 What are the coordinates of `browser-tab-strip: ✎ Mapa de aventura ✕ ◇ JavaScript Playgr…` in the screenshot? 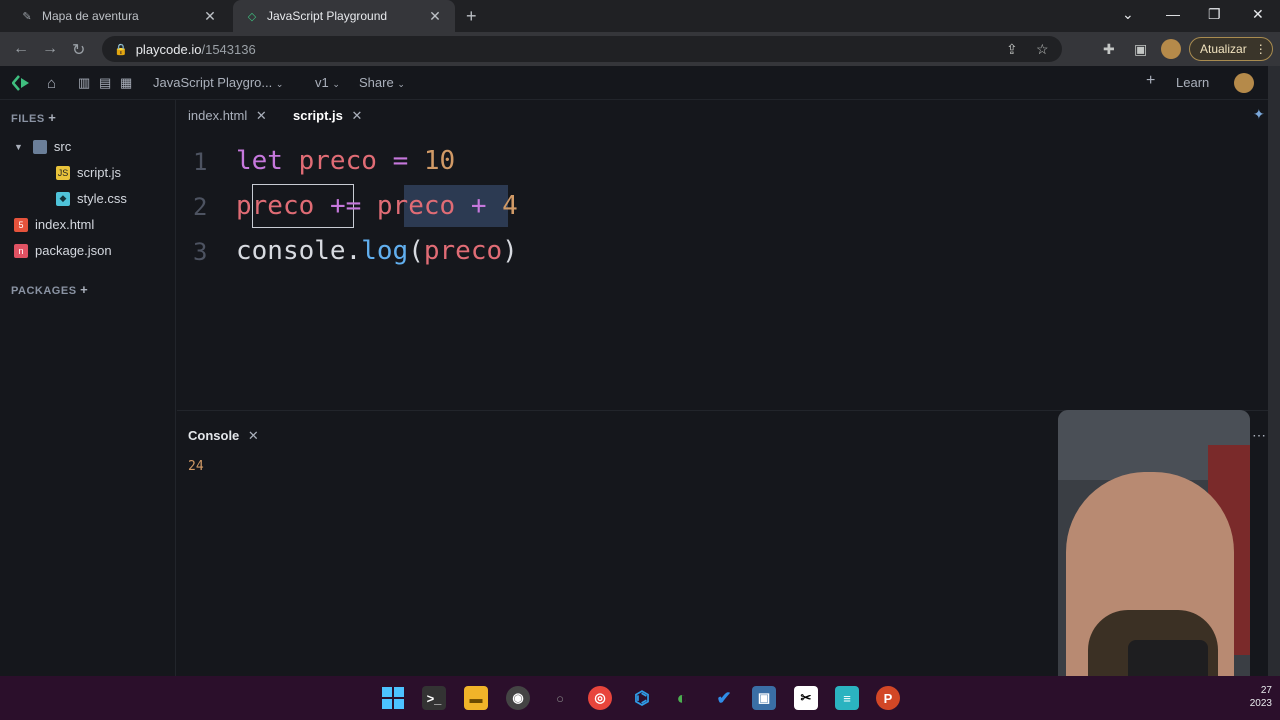 It's located at (640, 16).